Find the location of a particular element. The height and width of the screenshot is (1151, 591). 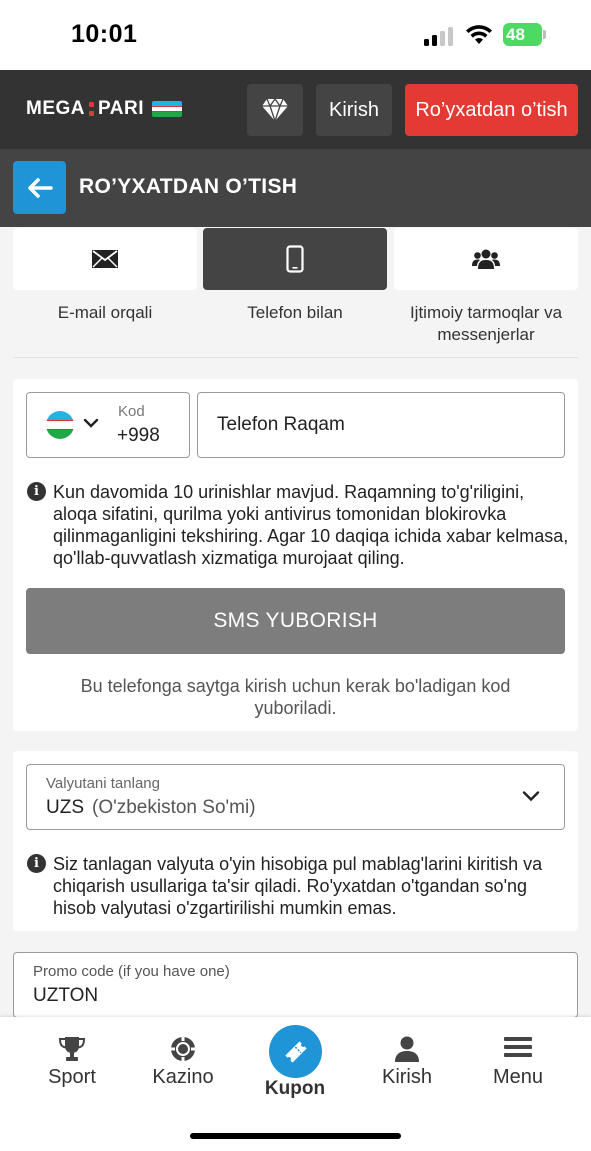

bottom-navigation: Sport Kazino Kupon Kirish Menu is located at coordinates (295, 1084).